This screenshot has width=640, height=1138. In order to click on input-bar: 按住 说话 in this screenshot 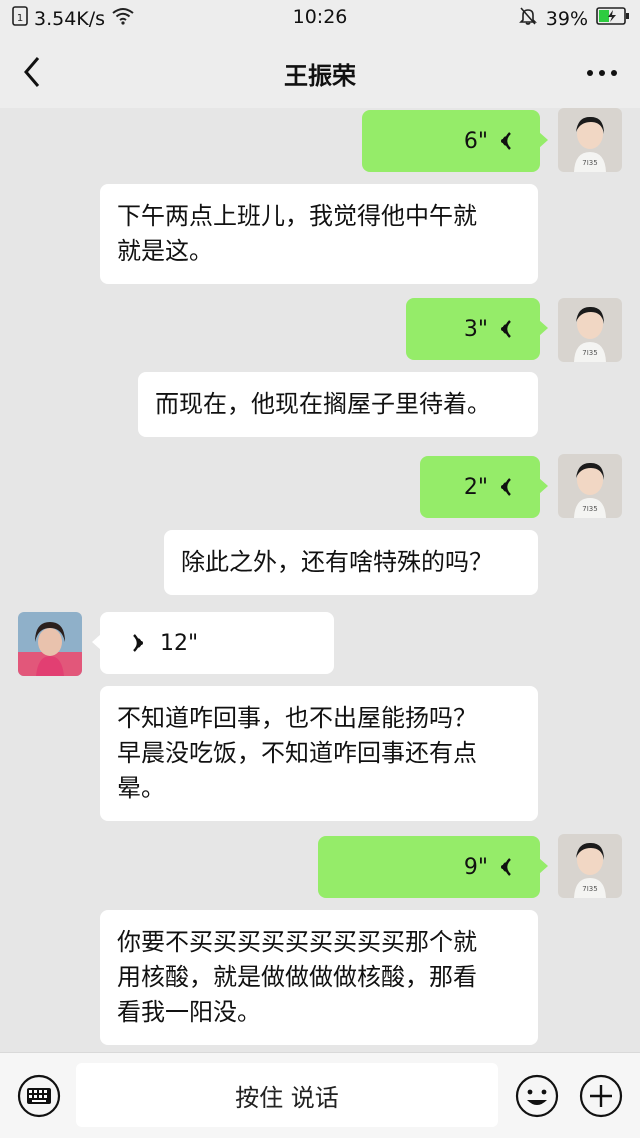, I will do `click(320, 1095)`.